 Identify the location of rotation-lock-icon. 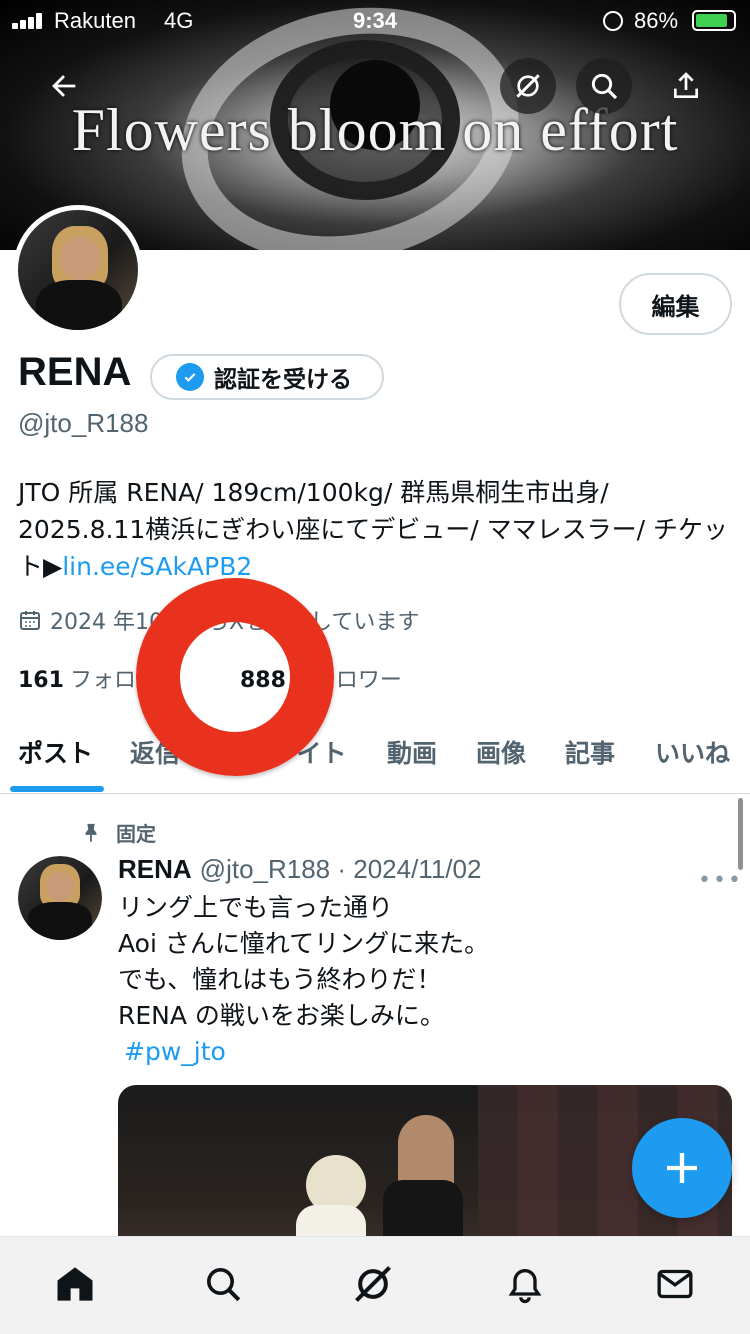
(613, 21).